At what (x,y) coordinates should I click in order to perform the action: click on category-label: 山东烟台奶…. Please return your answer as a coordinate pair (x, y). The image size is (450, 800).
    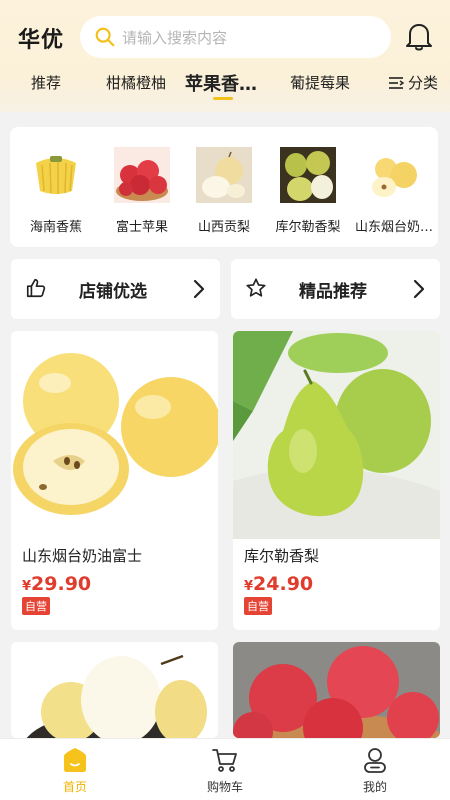
    Looking at the image, I should click on (393, 227).